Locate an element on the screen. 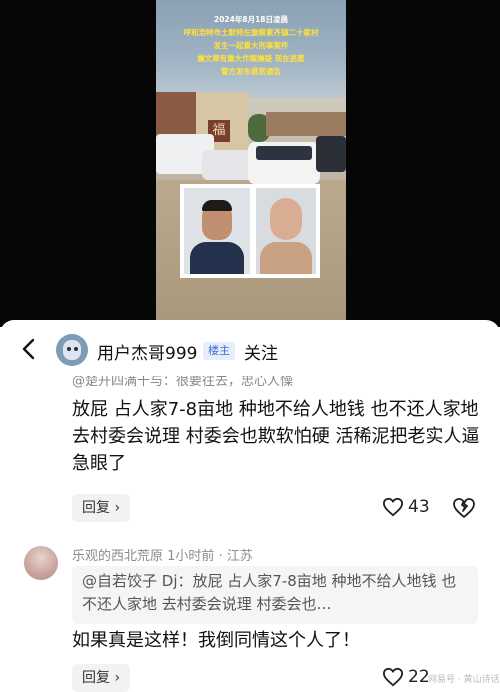  like-count: 22 is located at coordinates (419, 676).